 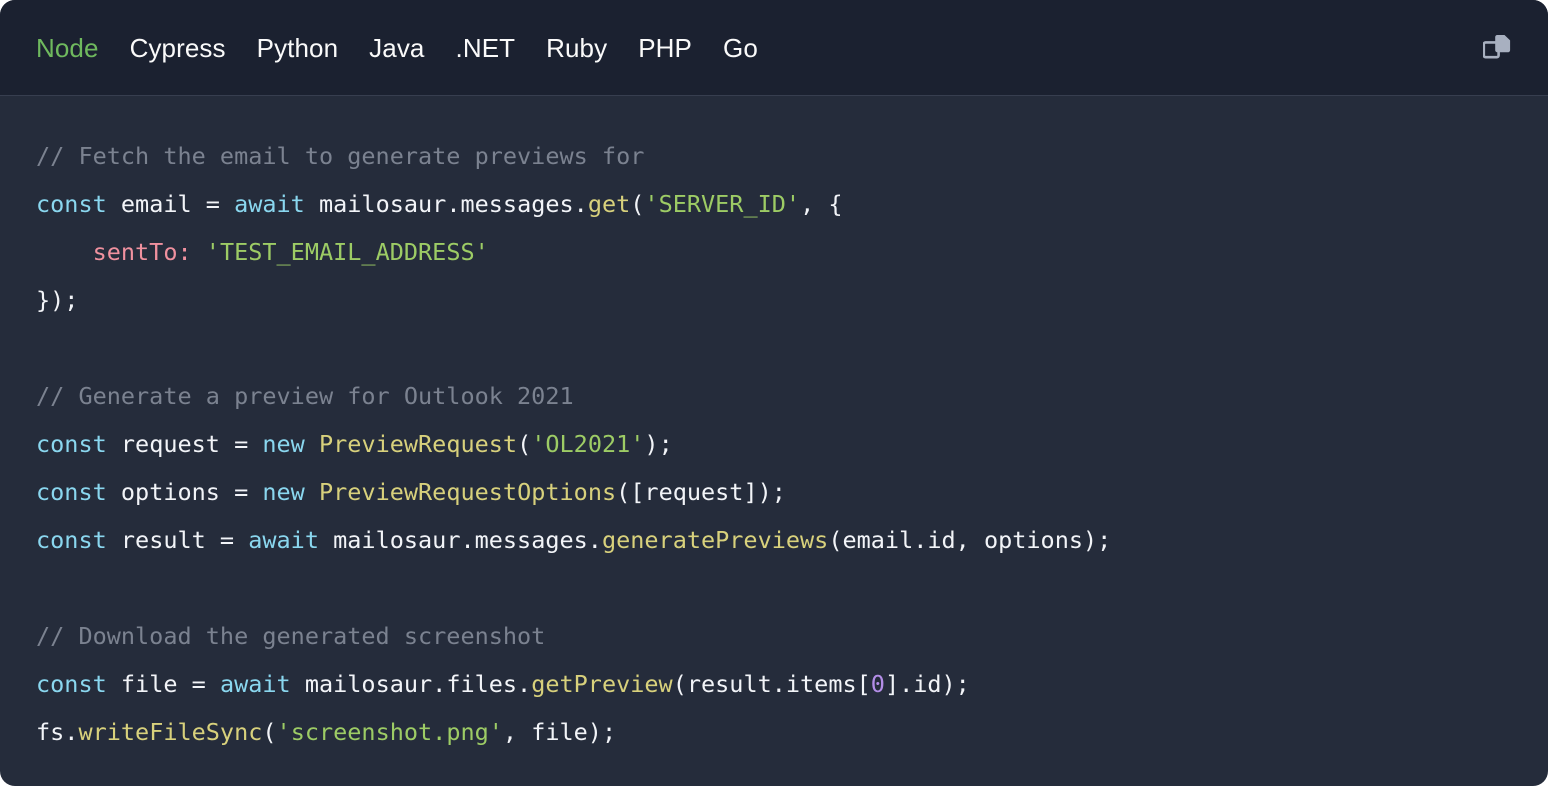 I want to click on code-token-fn: PreviewRequestOptions, so click(x=468, y=492).